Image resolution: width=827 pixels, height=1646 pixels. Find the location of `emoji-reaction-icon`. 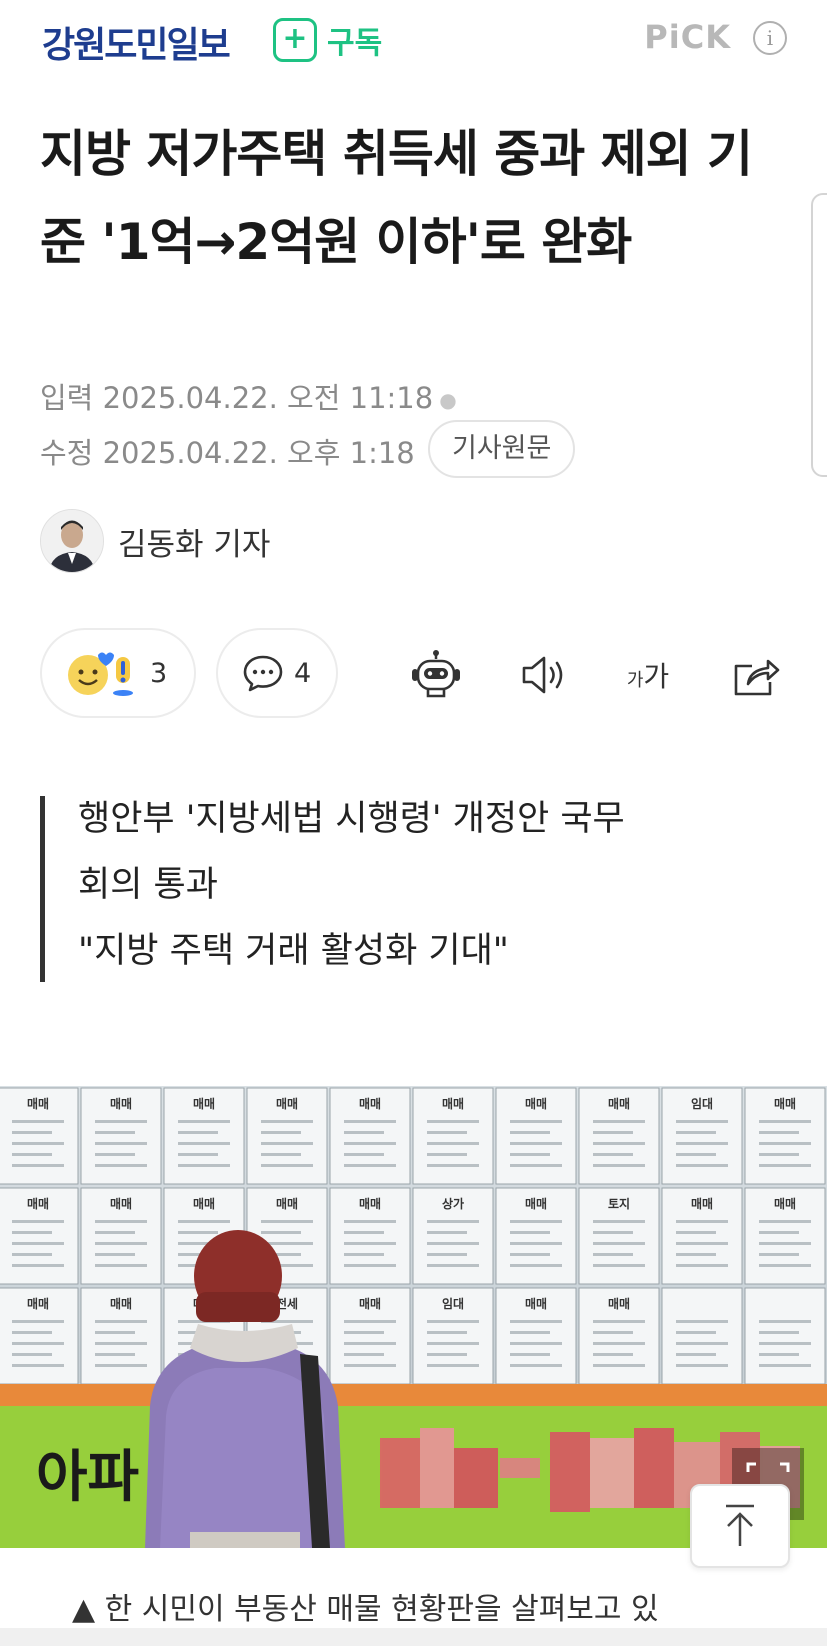

emoji-reaction-icon is located at coordinates (100, 674).